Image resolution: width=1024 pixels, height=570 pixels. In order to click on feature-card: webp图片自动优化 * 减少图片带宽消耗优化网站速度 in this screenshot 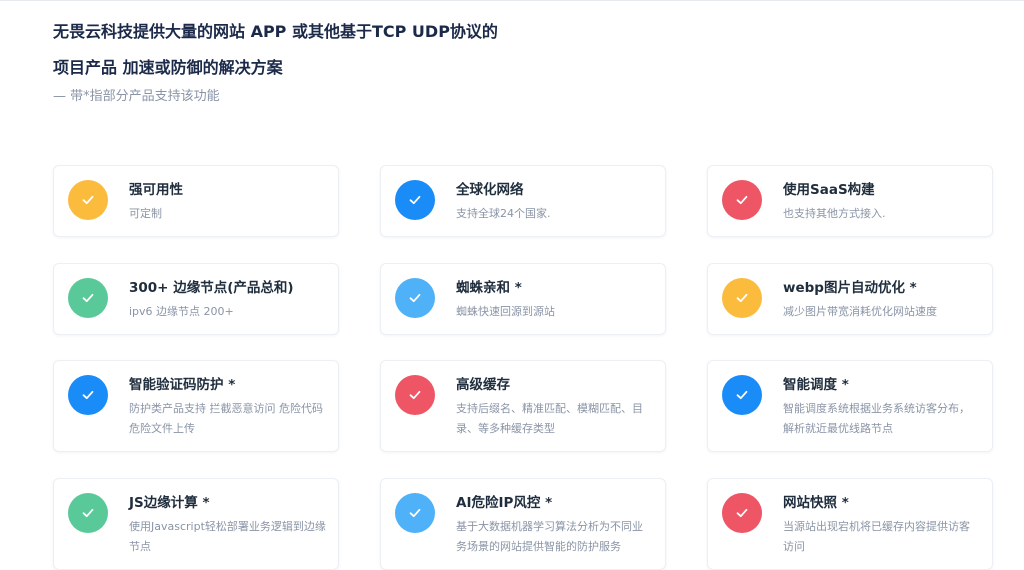, I will do `click(850, 299)`.